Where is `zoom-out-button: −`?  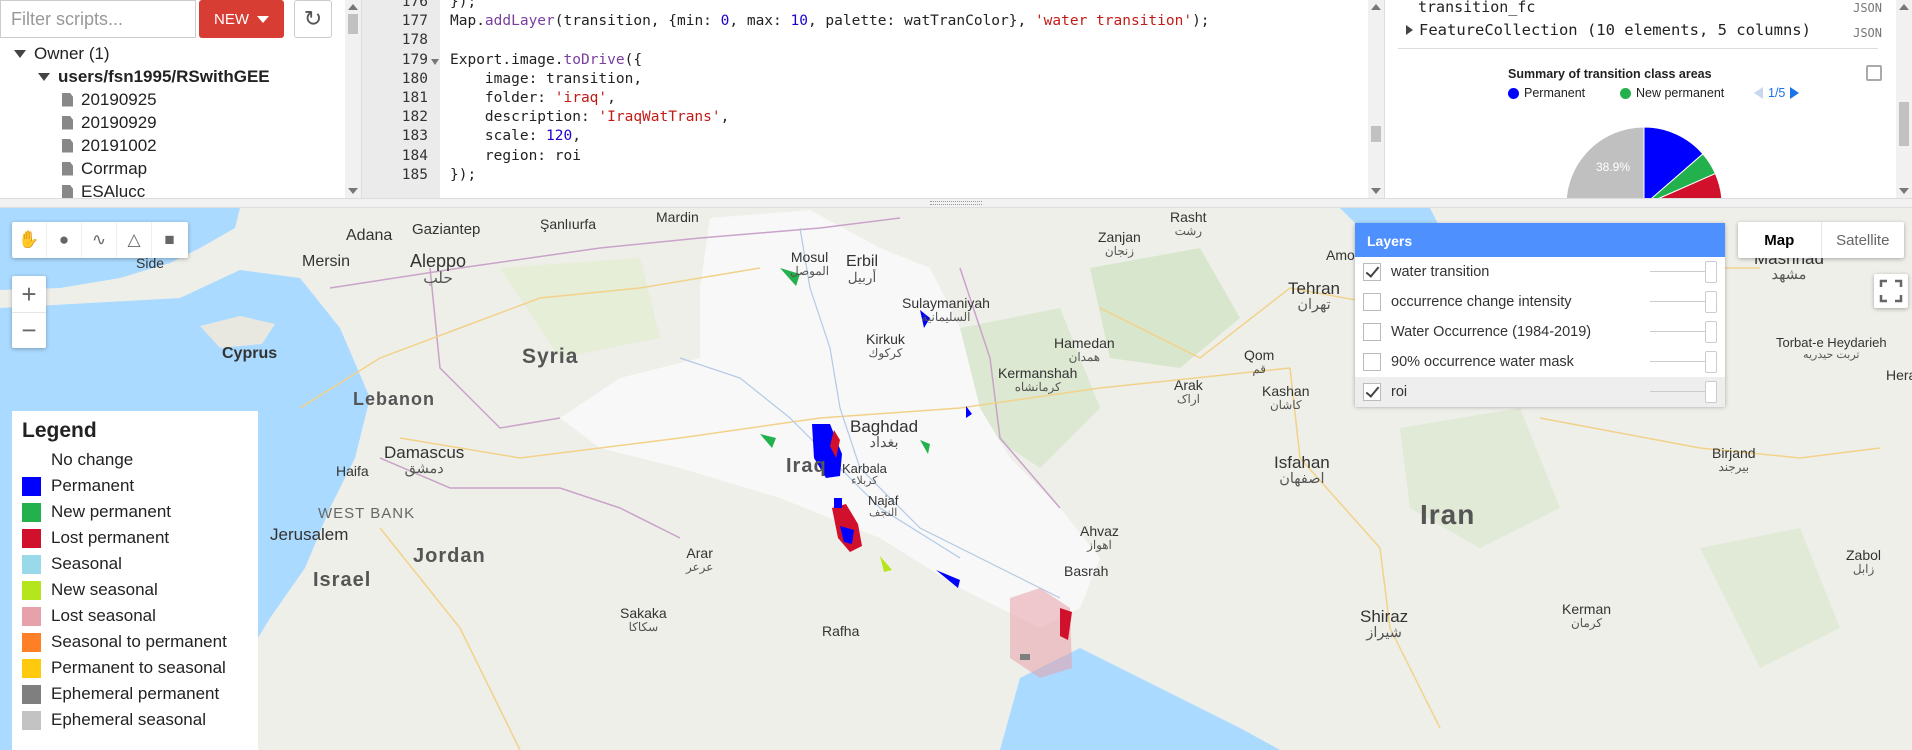
zoom-out-button: − is located at coordinates (29, 330).